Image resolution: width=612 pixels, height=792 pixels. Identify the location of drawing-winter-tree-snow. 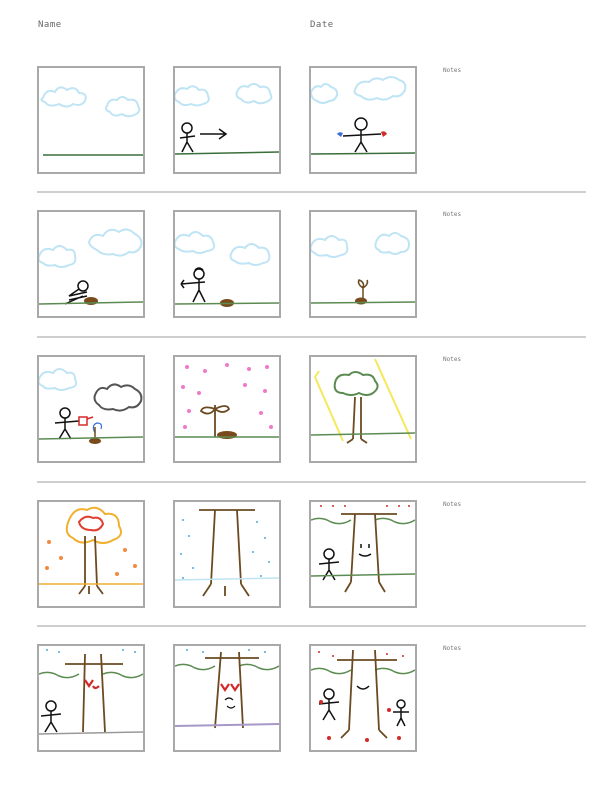
(227, 553).